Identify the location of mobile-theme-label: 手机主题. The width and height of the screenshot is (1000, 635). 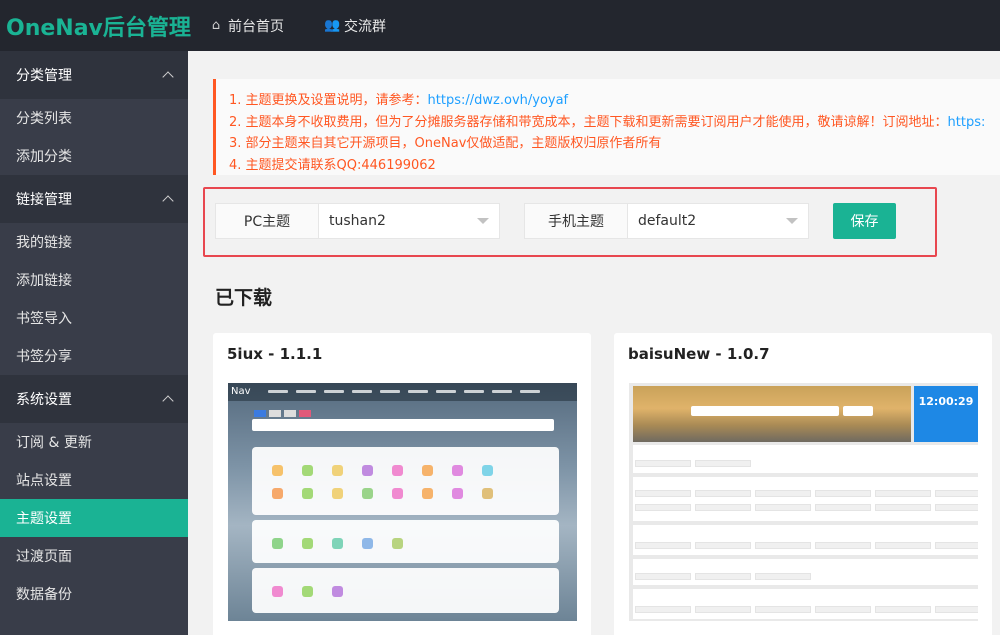
(576, 221).